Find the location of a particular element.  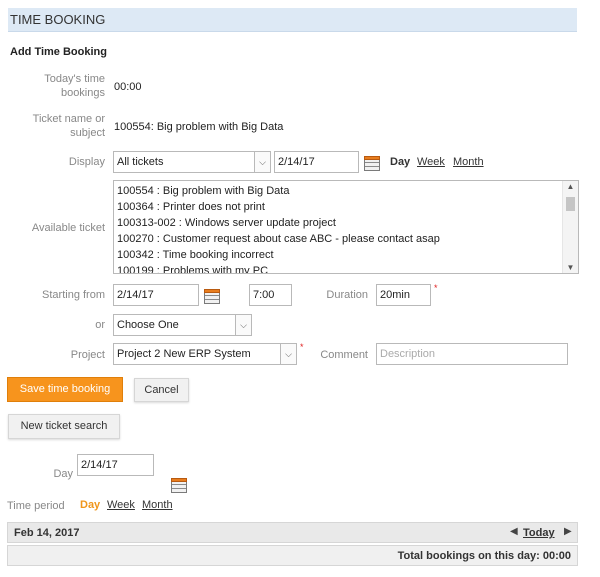

display-label: Display is located at coordinates (86, 162).